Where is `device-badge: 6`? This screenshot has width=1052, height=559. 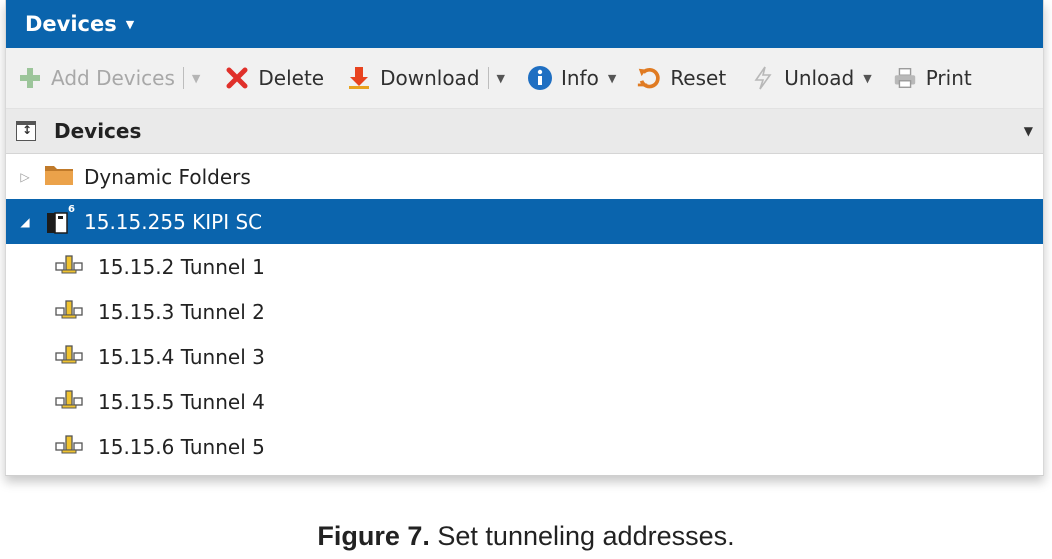 device-badge: 6 is located at coordinates (71, 209).